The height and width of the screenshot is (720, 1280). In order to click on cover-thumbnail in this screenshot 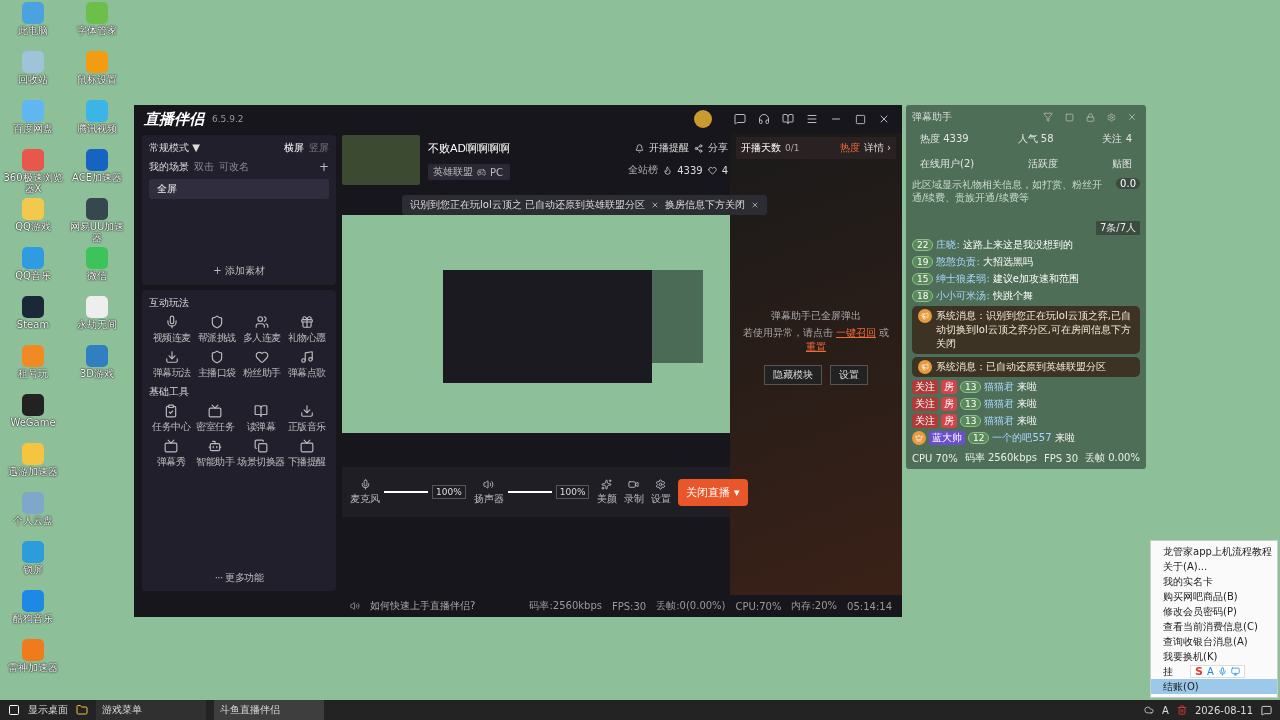, I will do `click(381, 160)`.